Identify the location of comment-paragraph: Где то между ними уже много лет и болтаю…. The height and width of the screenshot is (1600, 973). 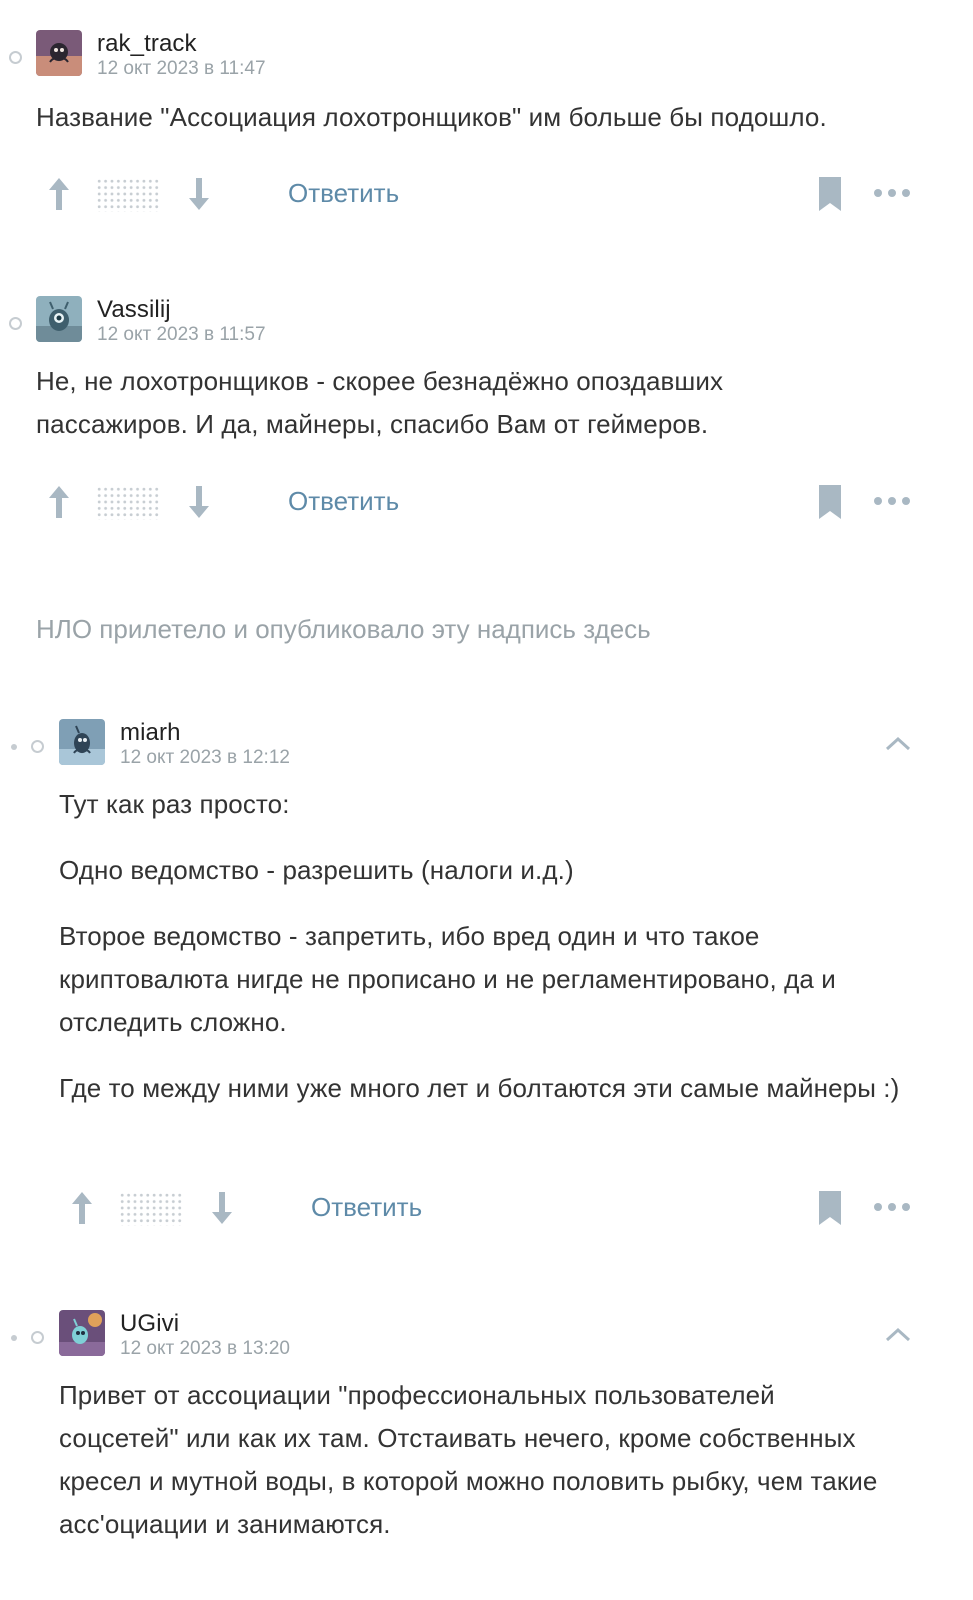
(479, 1088).